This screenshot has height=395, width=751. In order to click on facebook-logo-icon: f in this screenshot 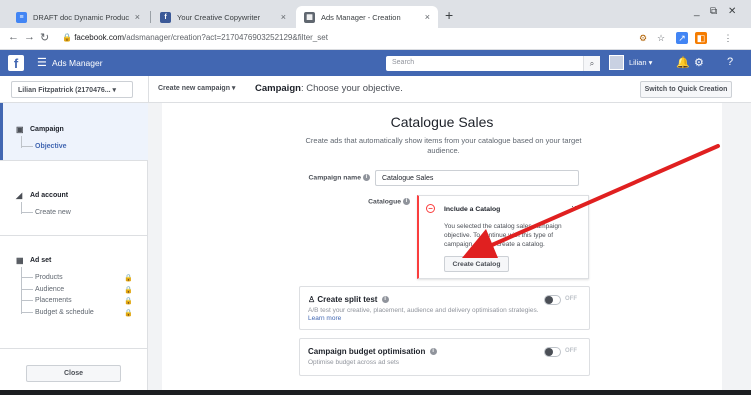, I will do `click(16, 63)`.